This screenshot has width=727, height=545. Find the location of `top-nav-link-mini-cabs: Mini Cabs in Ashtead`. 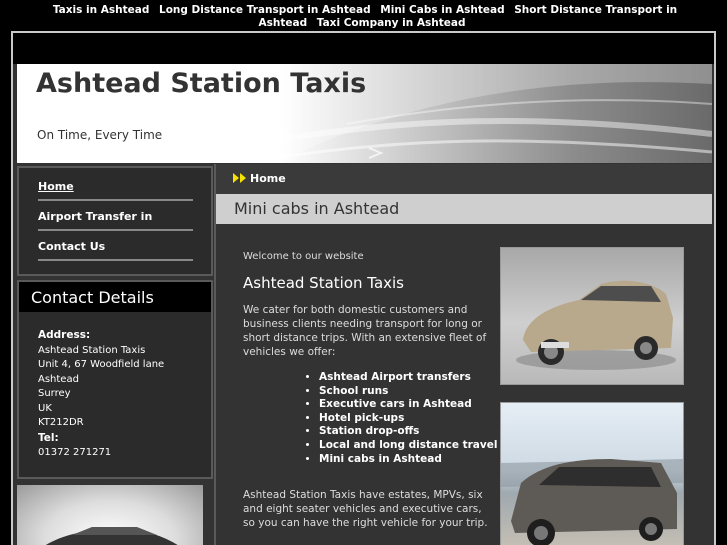

top-nav-link-mini-cabs: Mini Cabs in Ashtead is located at coordinates (442, 10).